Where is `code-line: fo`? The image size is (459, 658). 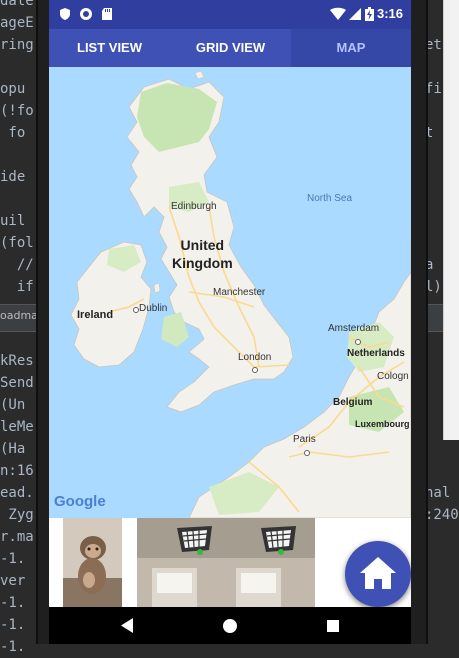
code-line: fo is located at coordinates (13, 133).